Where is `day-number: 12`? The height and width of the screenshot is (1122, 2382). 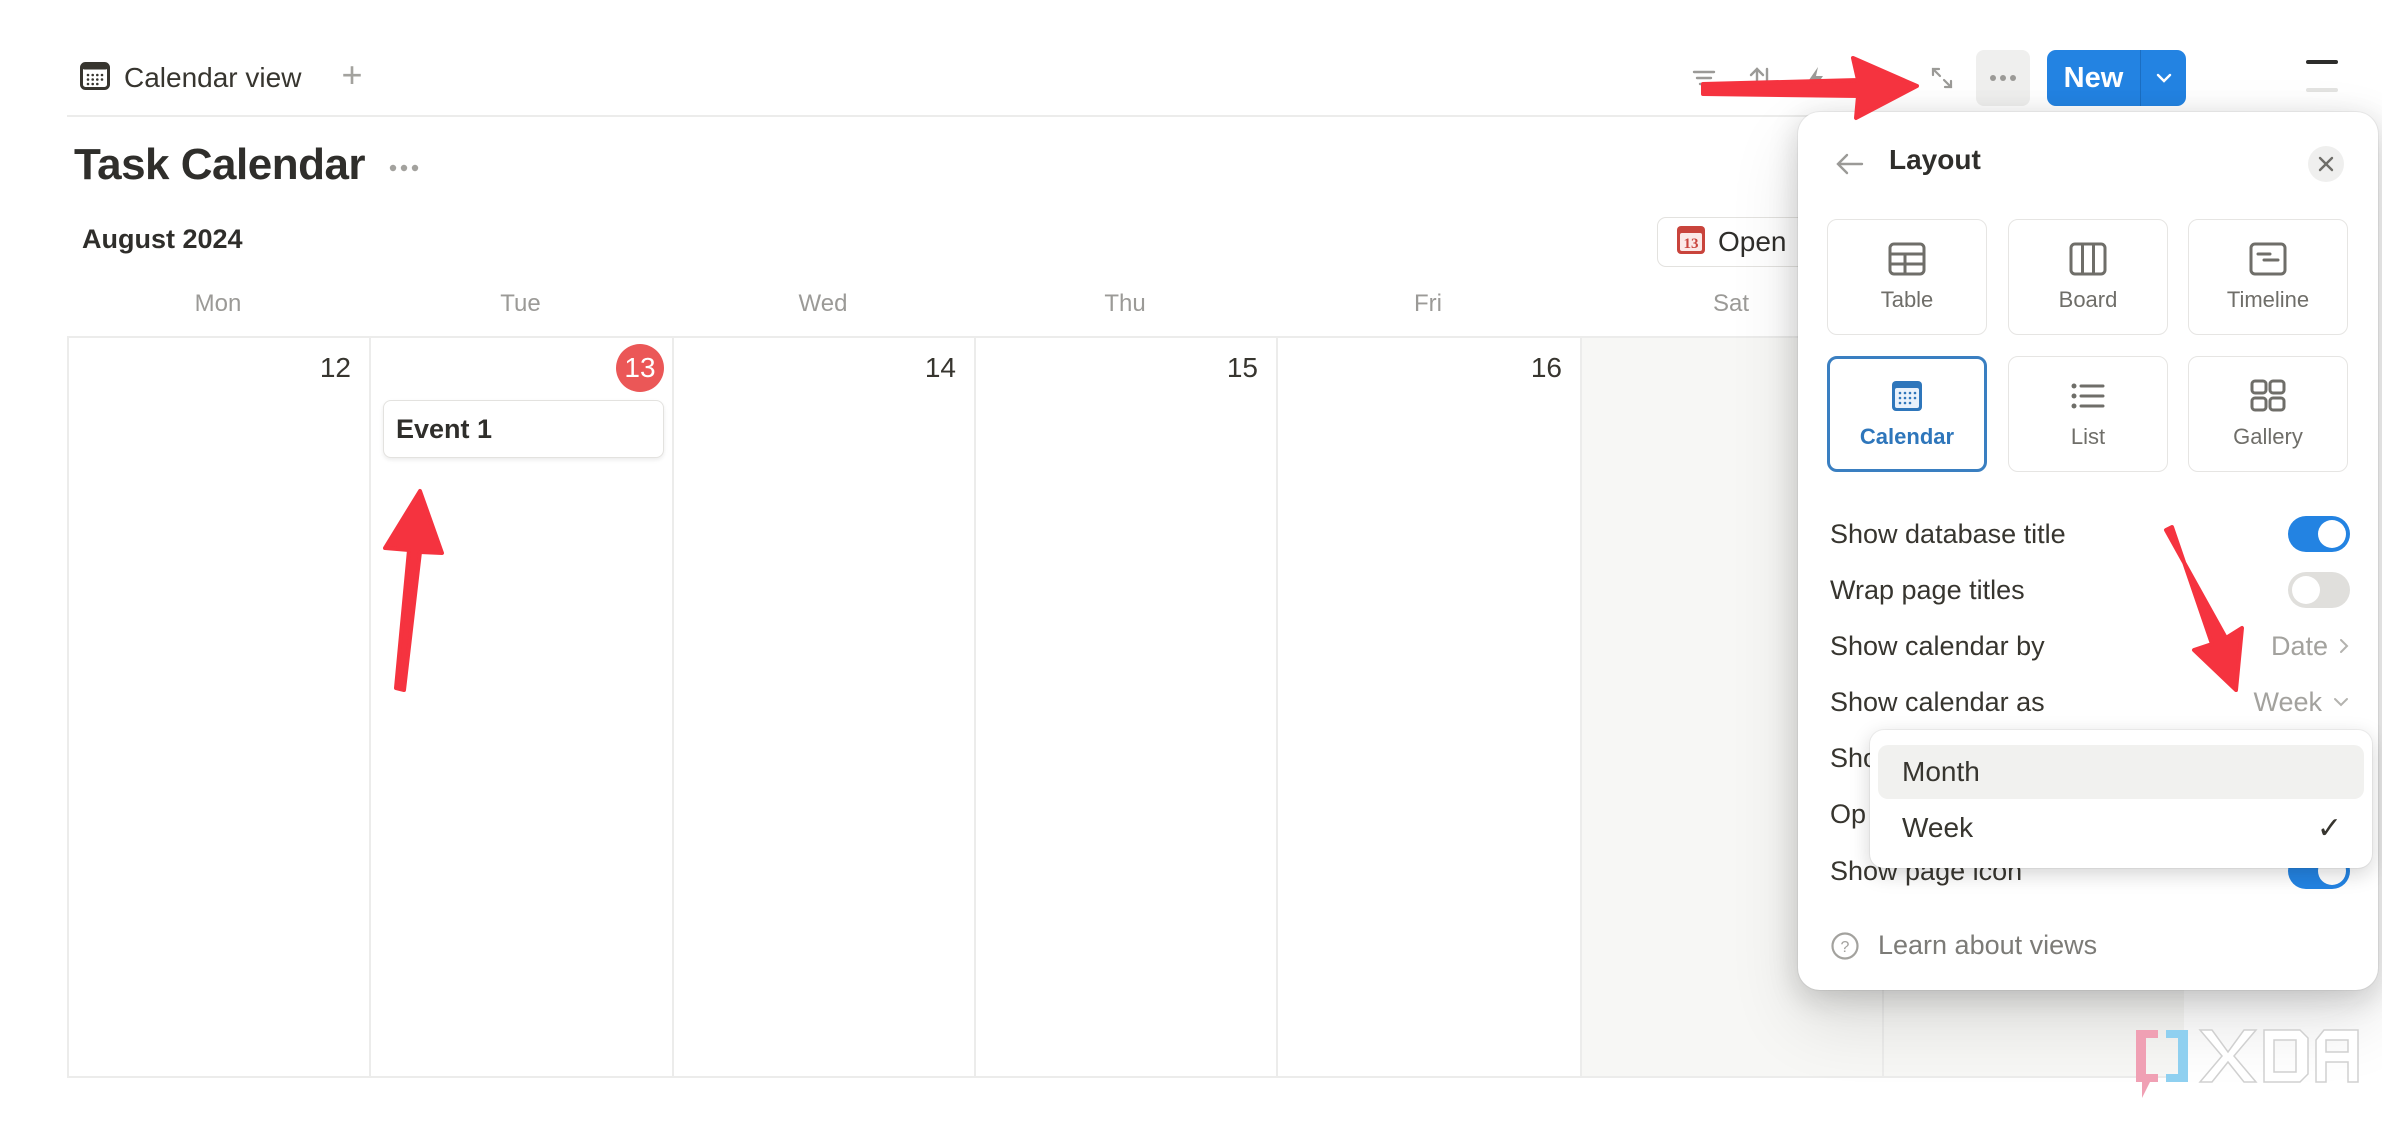 day-number: 12 is located at coordinates (335, 367).